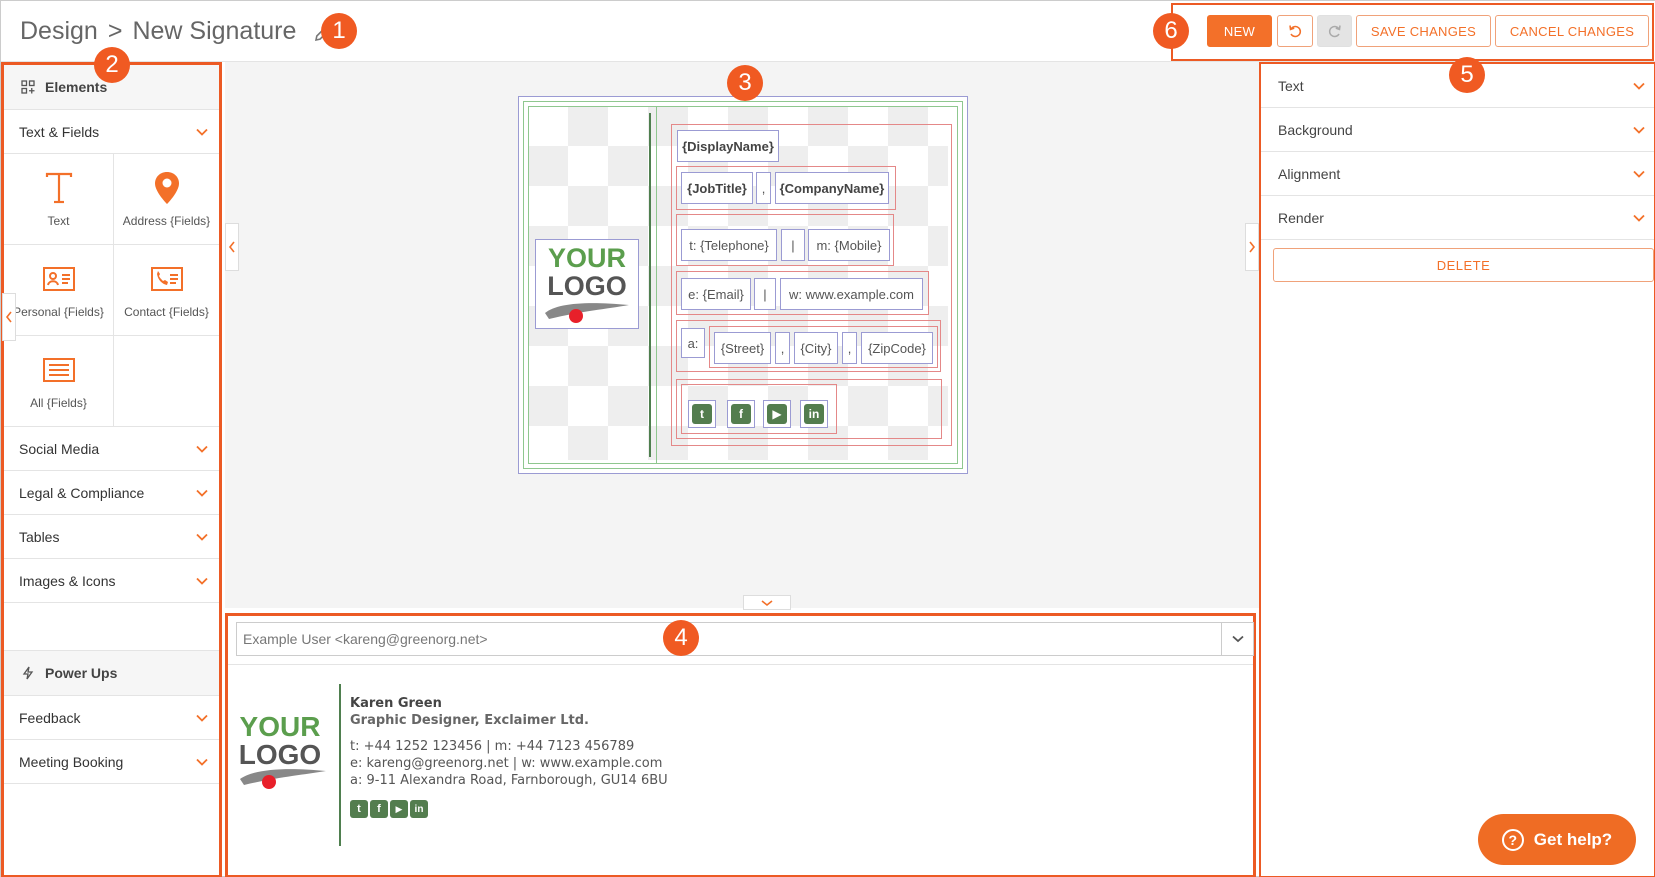  What do you see at coordinates (111, 493) in the screenshot?
I see `accordion-legal-compliance: Legal & Compliance` at bounding box center [111, 493].